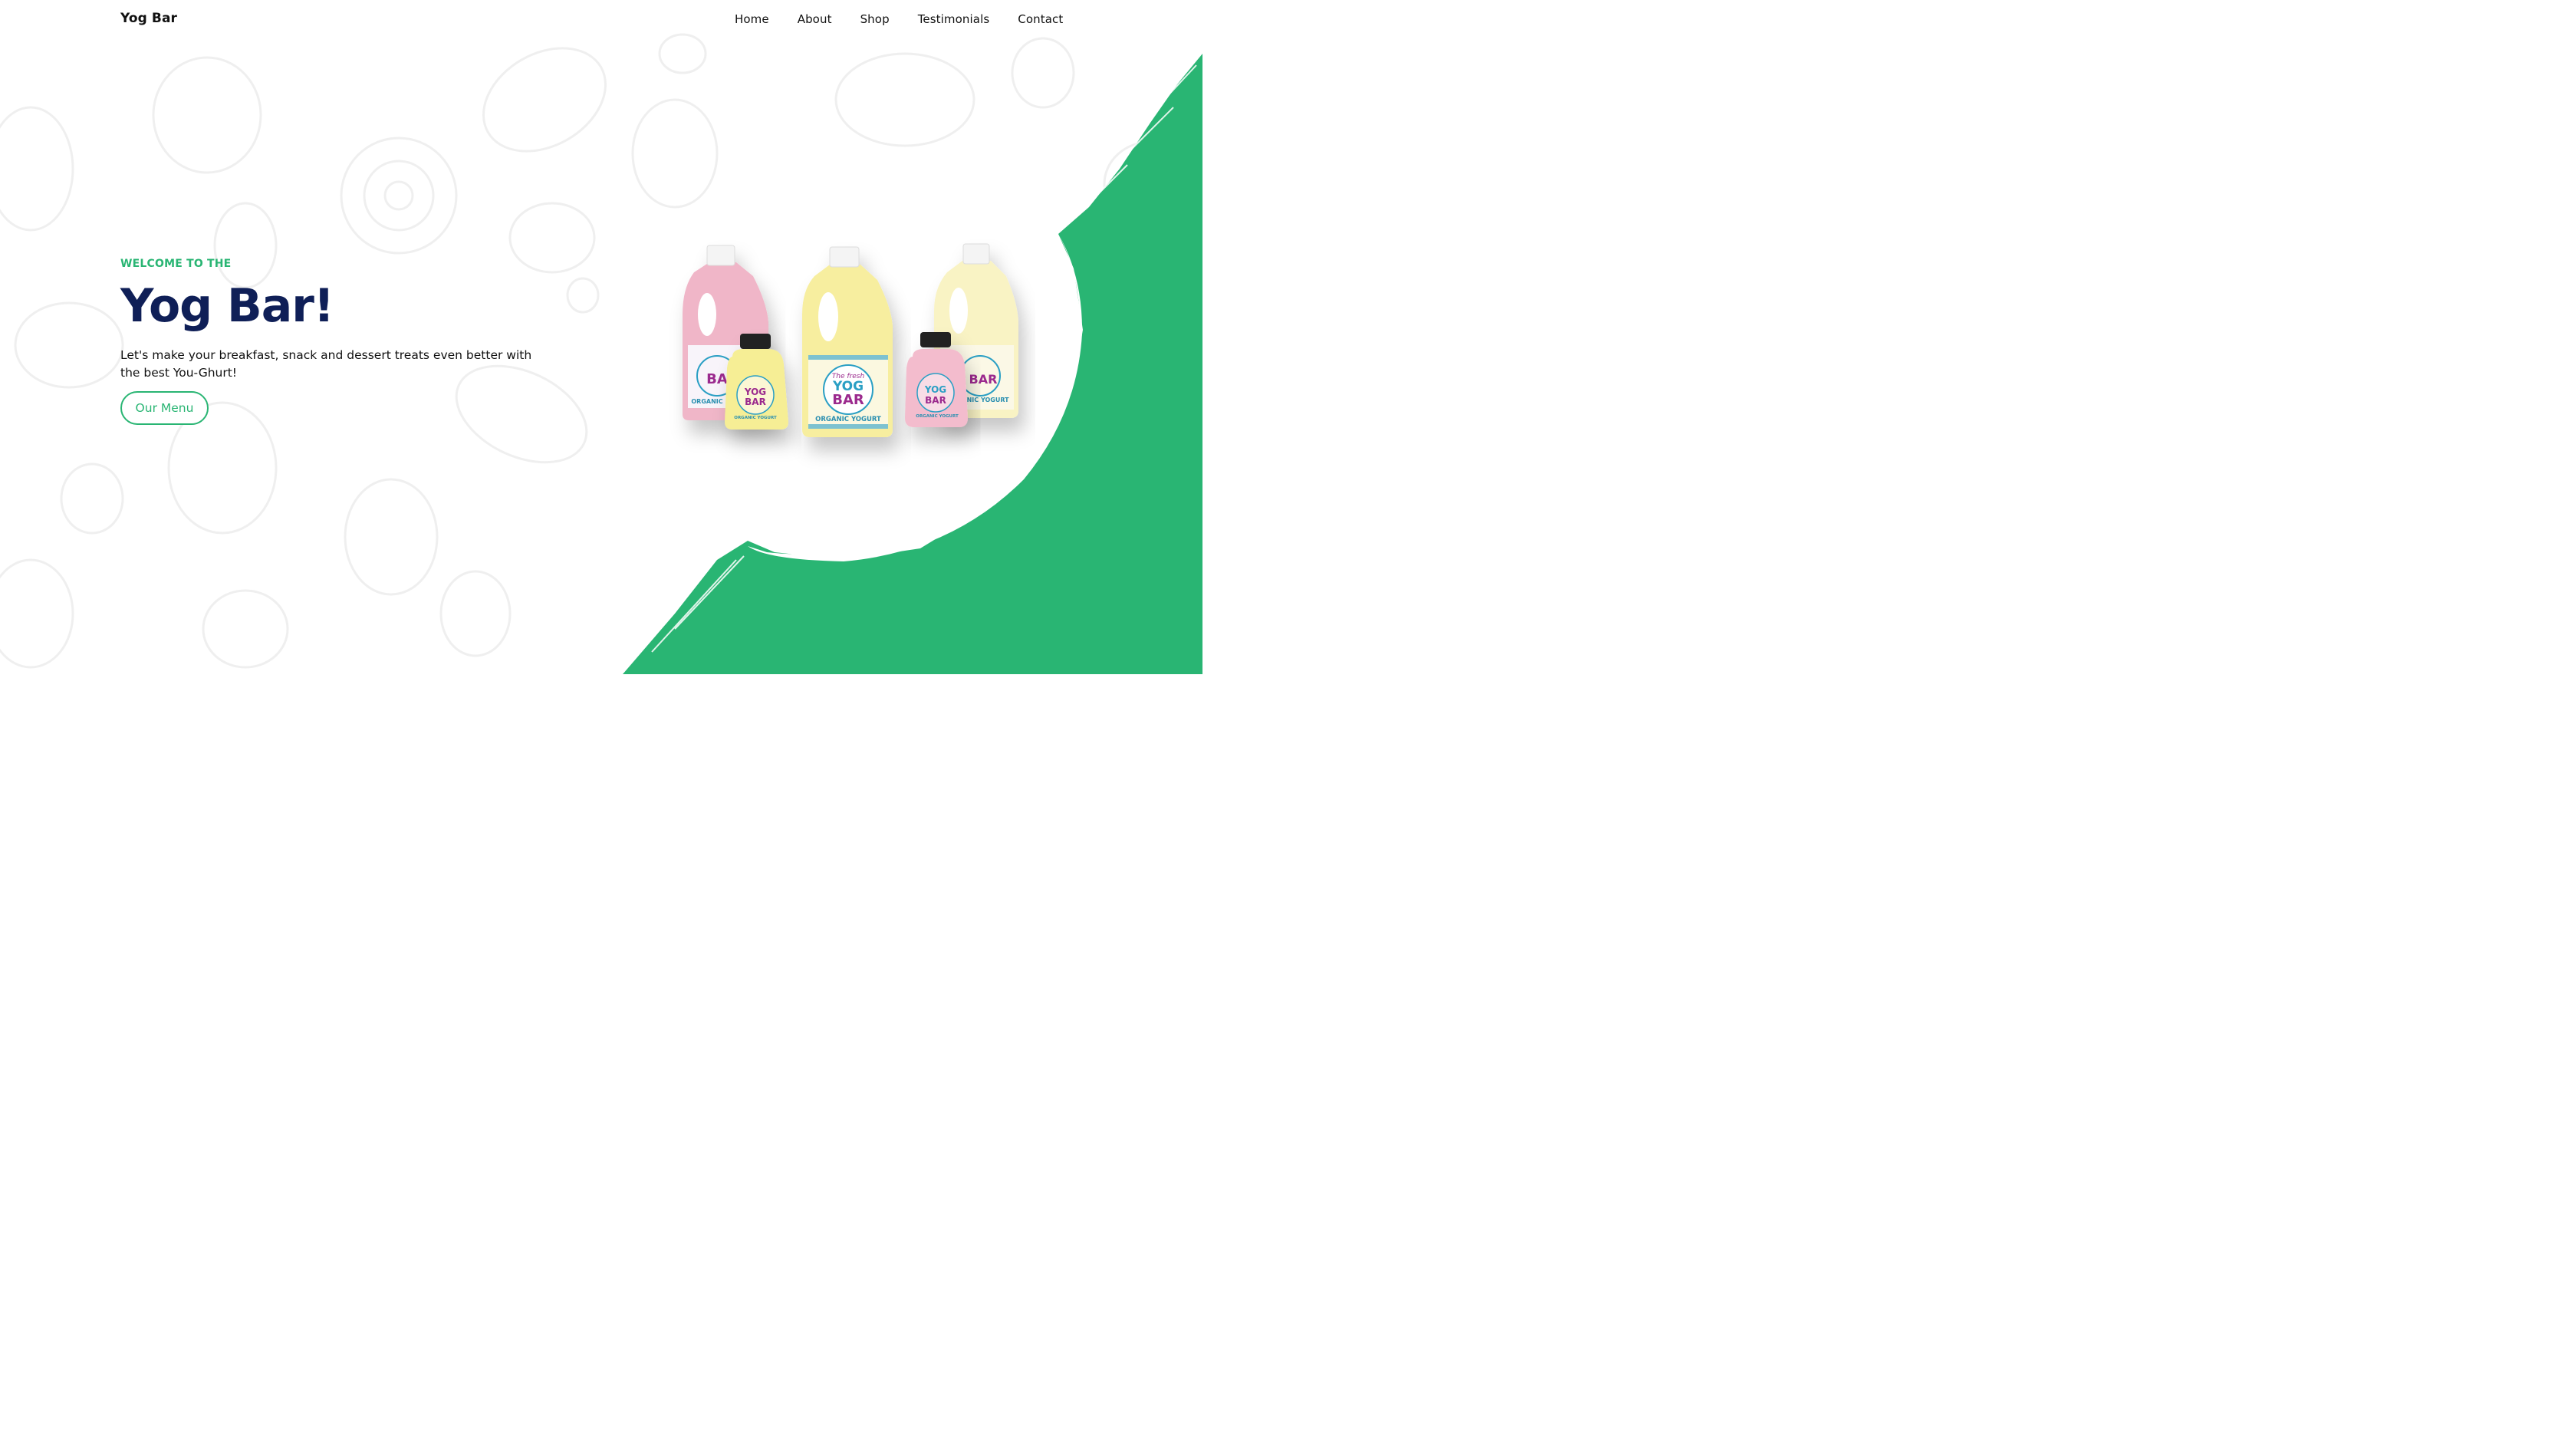 This screenshot has width=2576, height=1445. Describe the element at coordinates (815, 19) in the screenshot. I see `nav-link-about: About` at that location.